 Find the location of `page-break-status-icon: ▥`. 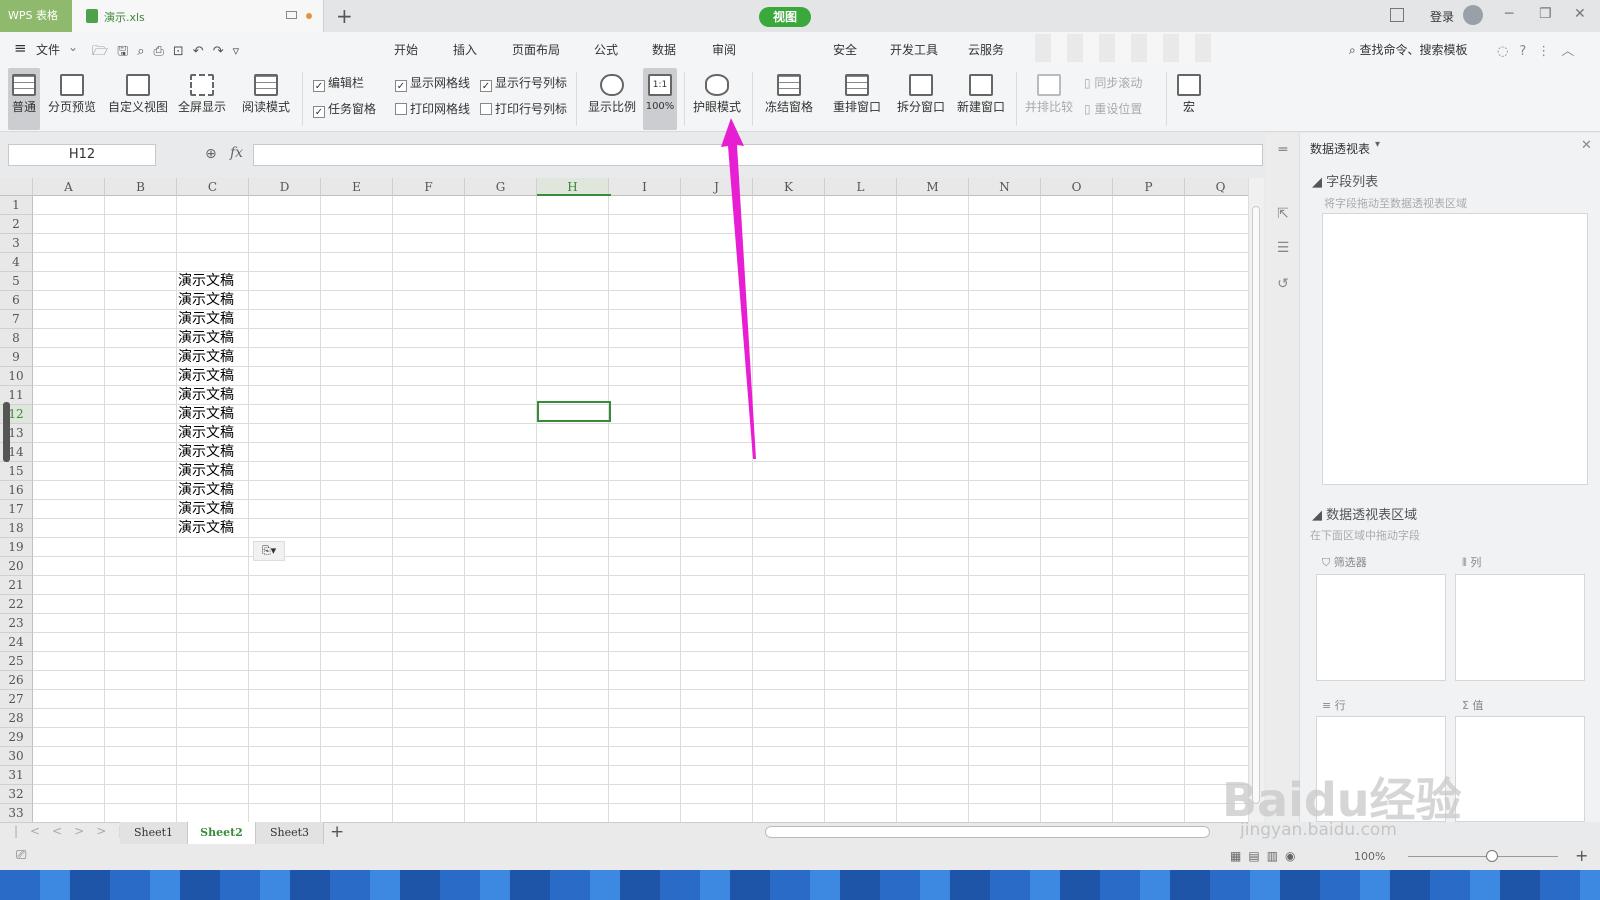

page-break-status-icon: ▥ is located at coordinates (1276, 856).